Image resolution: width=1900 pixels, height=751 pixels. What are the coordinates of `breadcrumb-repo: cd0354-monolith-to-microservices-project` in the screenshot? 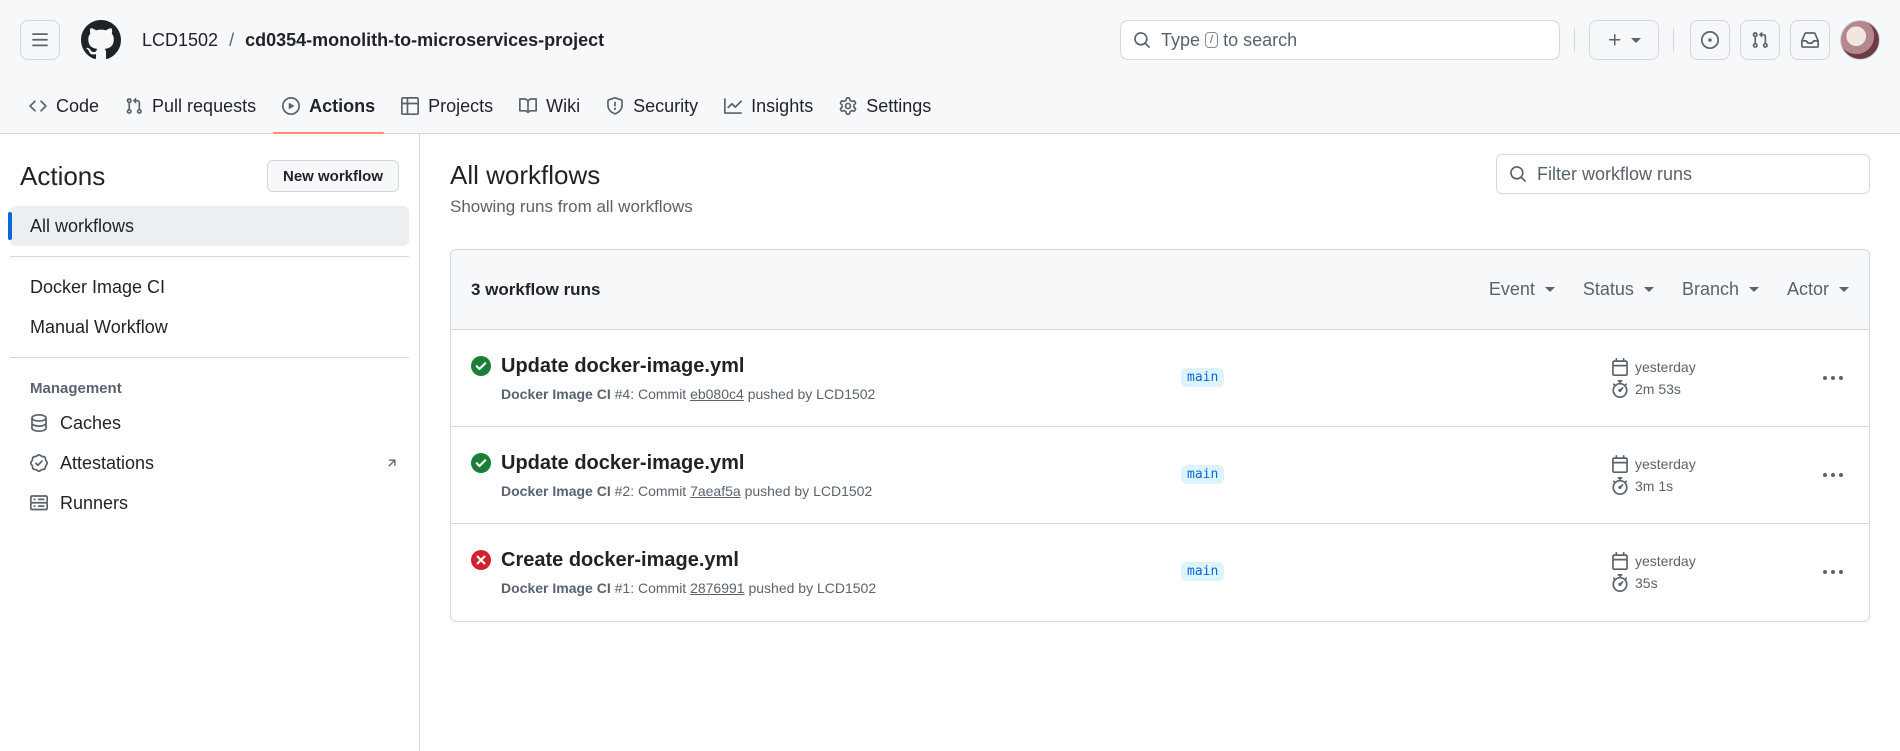 It's located at (424, 40).